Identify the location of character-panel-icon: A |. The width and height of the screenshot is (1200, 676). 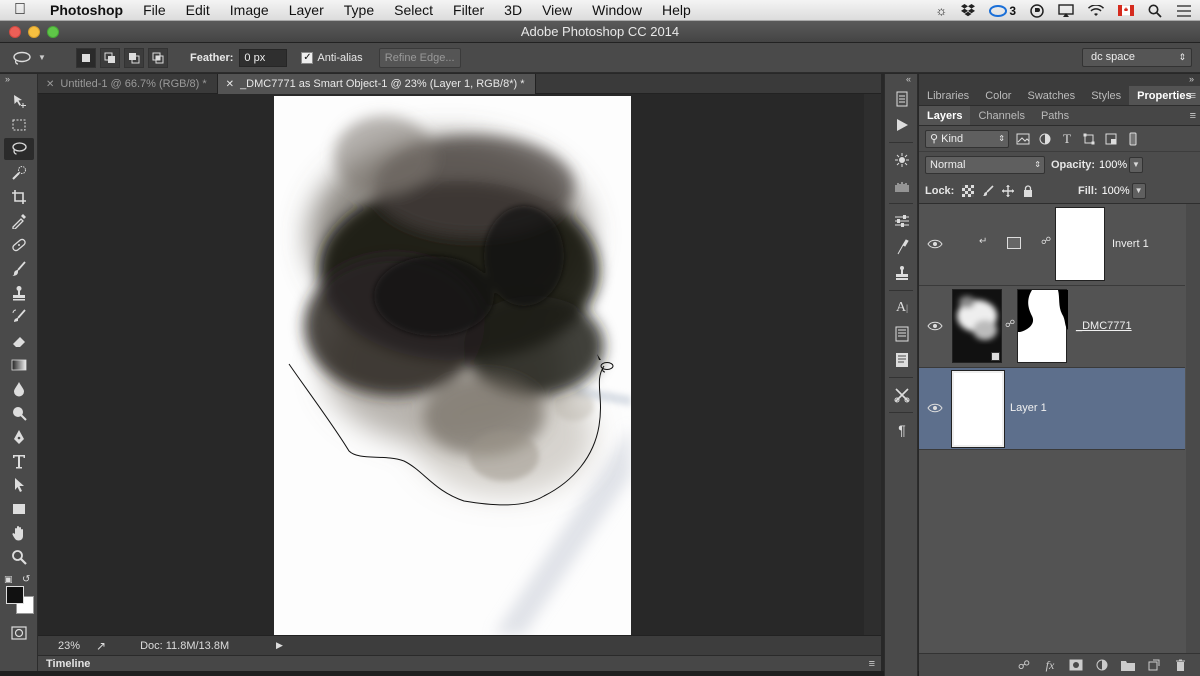
(902, 308).